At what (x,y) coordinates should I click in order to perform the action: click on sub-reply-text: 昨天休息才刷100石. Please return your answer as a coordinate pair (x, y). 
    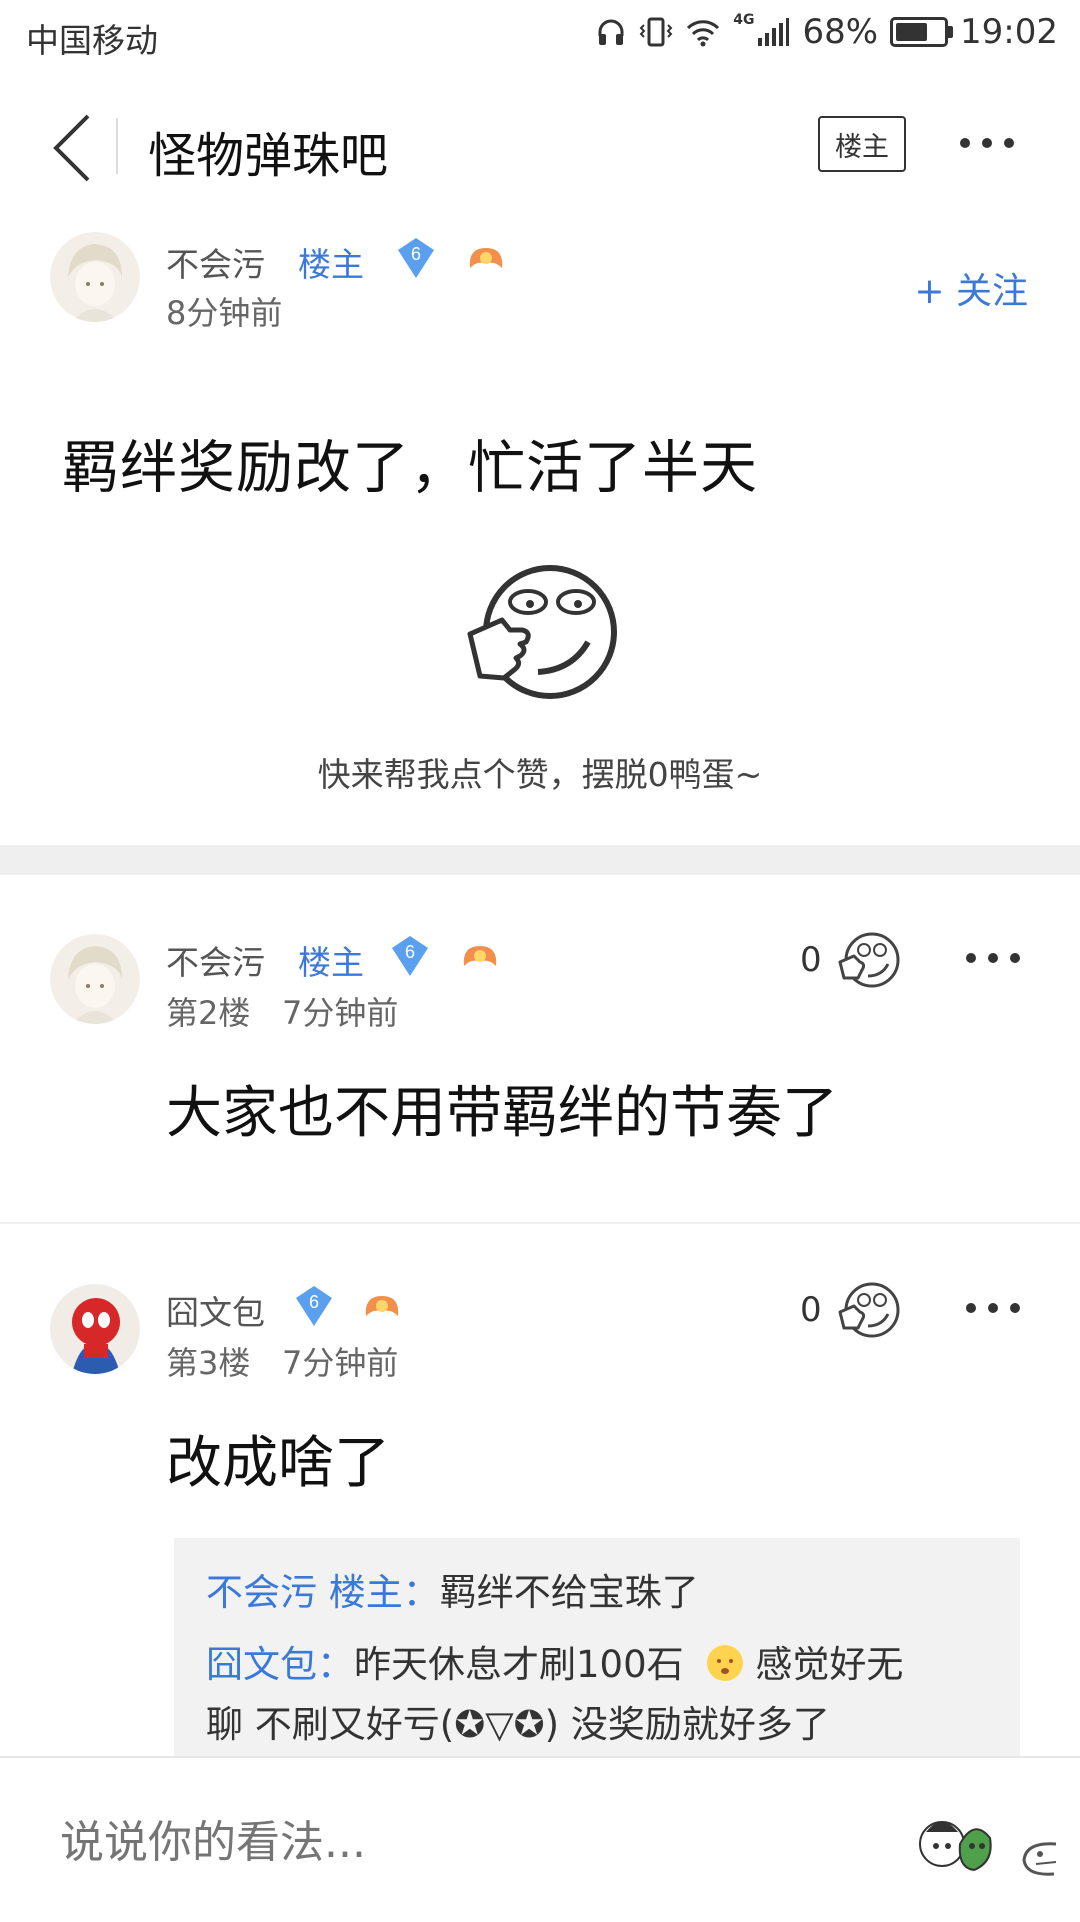
    Looking at the image, I should click on (519, 1664).